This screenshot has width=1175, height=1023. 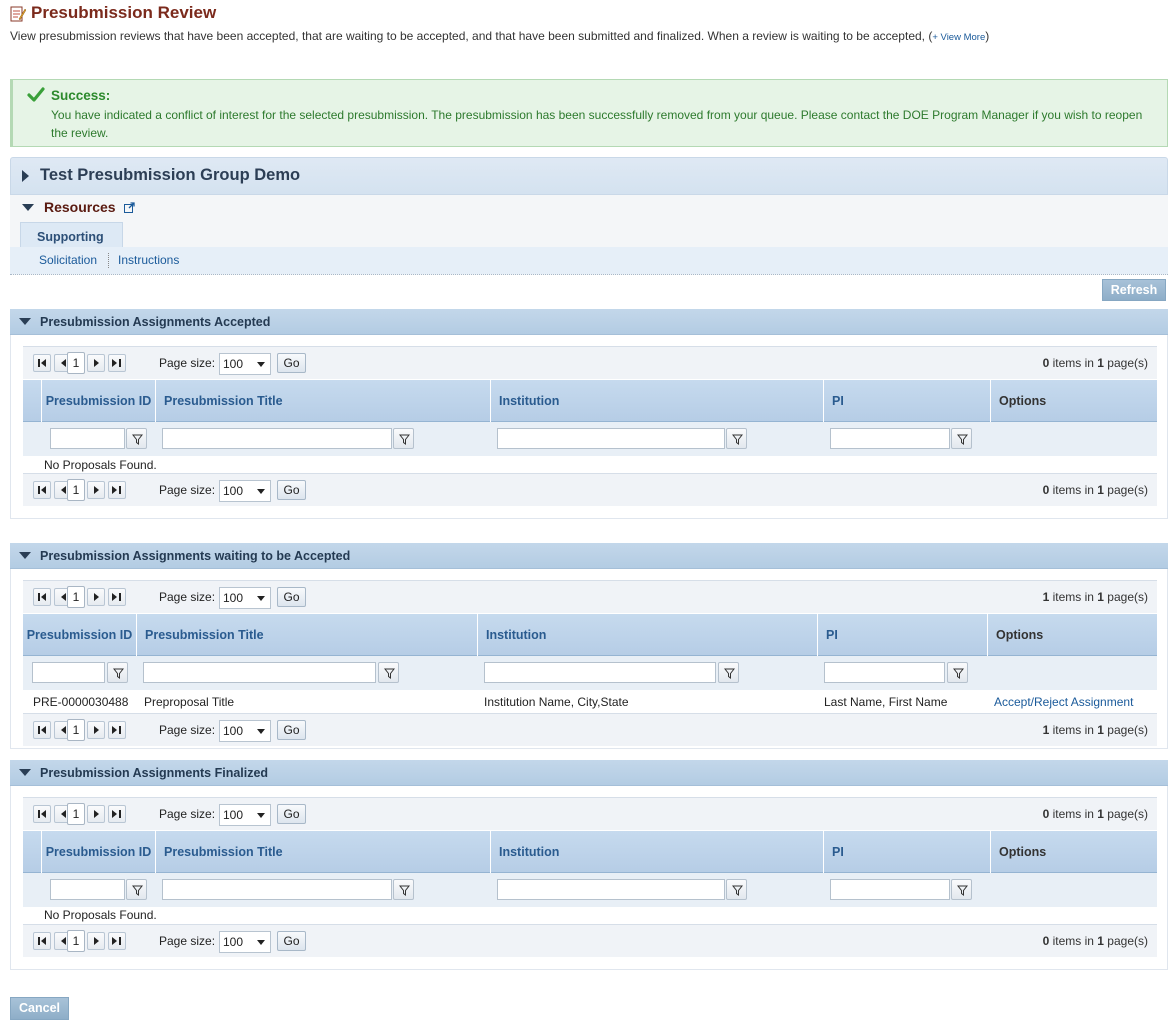 What do you see at coordinates (39, 1008) in the screenshot?
I see `cancel-button: Cancel` at bounding box center [39, 1008].